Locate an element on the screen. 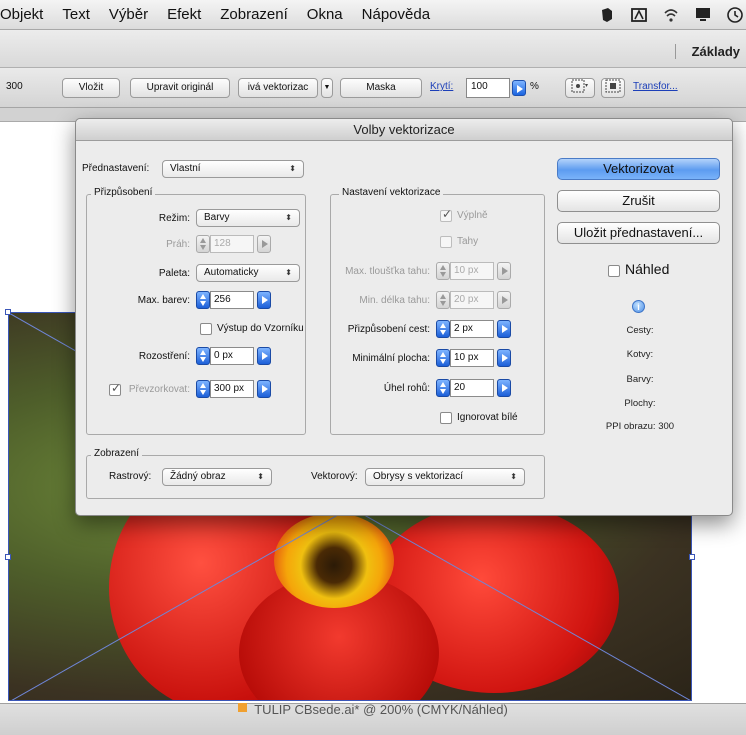 This screenshot has width=746, height=735. corner-angle-input: 20 is located at coordinates (472, 388).